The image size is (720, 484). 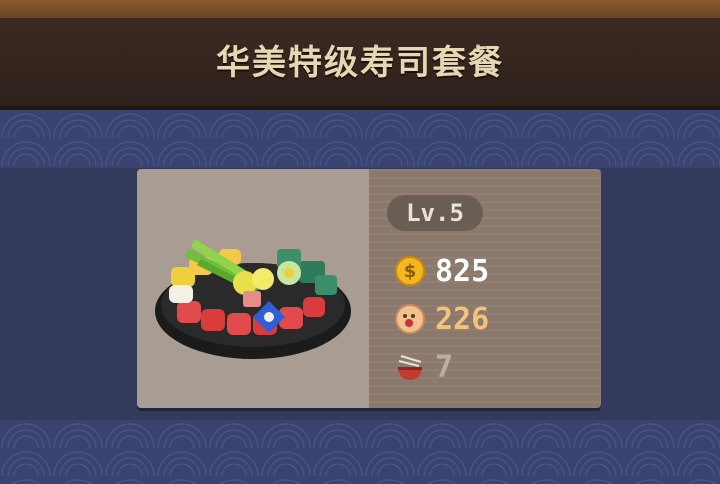 I want to click on bowl-chopsticks-icon, so click(x=410, y=367).